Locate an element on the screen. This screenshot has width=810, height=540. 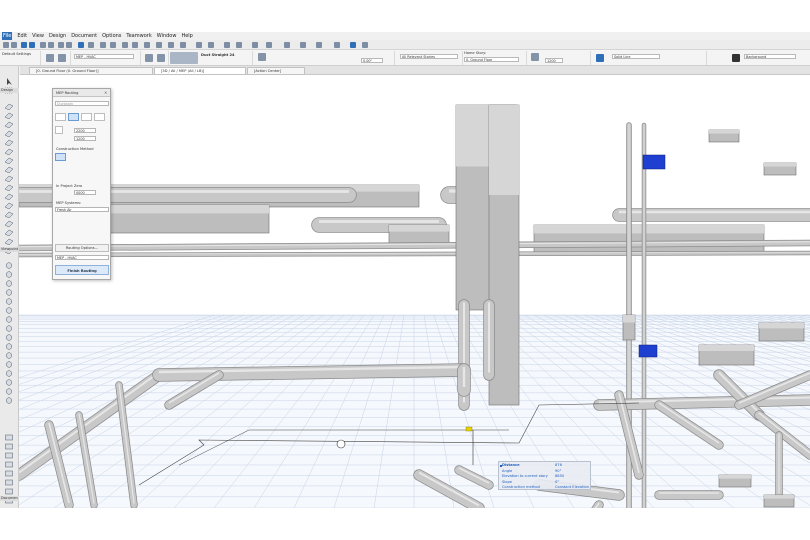
arc-tool-icon is located at coordinates (9, 315).